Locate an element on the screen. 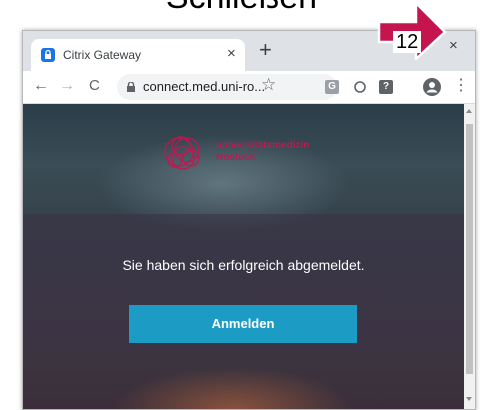  browser-toolbar: ← → C connect.med.uni-ro... ☆ G ? ⋮ is located at coordinates (249, 87).